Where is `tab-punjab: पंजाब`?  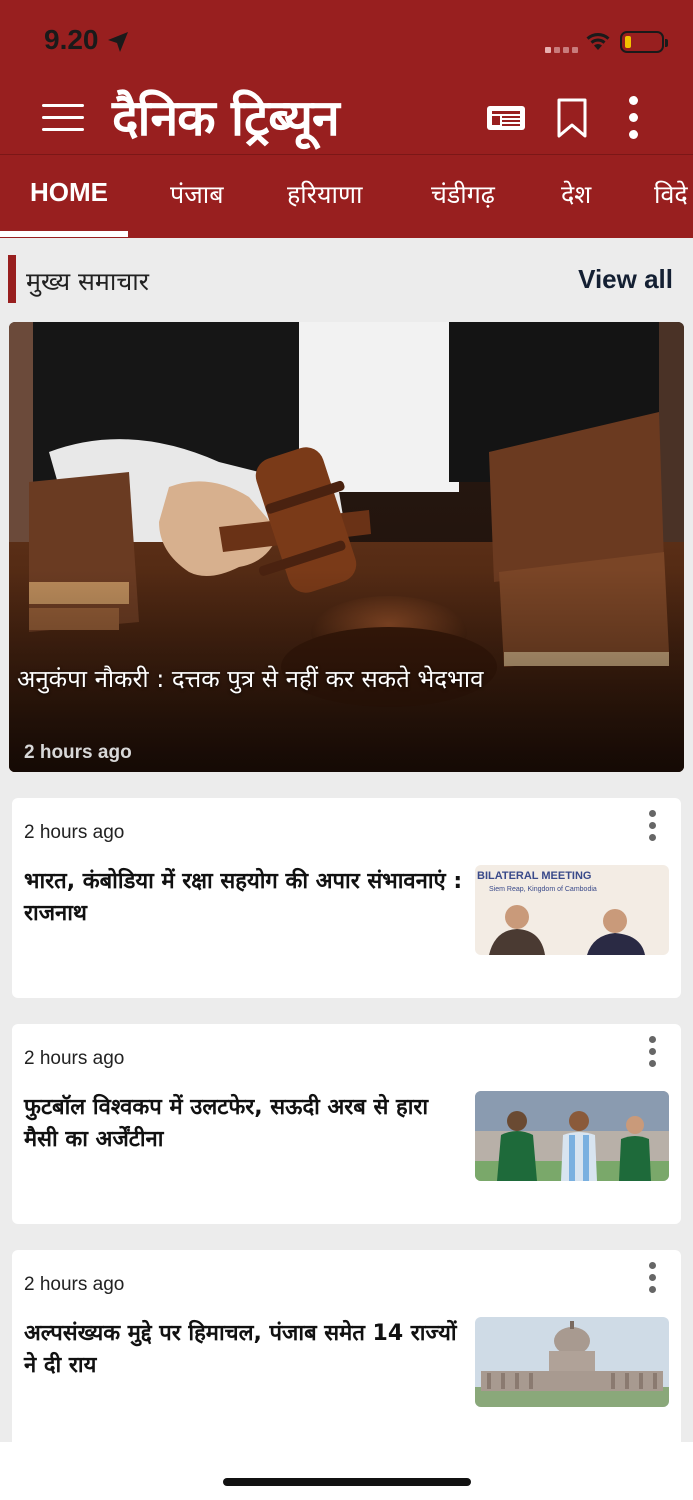 tab-punjab: पंजाब is located at coordinates (197, 194).